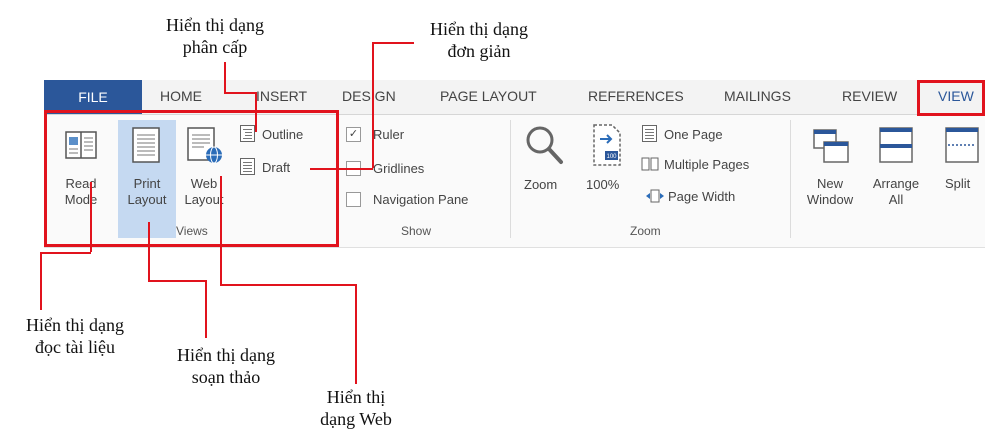 This screenshot has width=985, height=432. I want to click on callout-print-layout: Hiển thị dạng soạn thảo, so click(226, 366).